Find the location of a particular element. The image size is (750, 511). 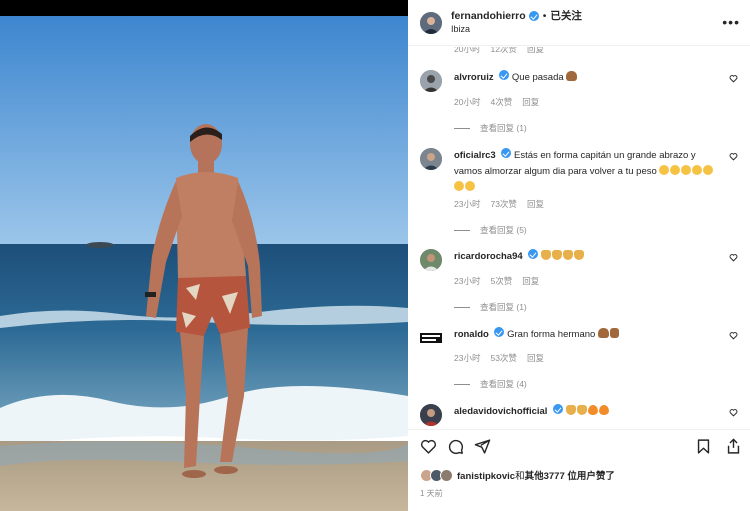

post-location: Ibiza is located at coordinates (516, 29).